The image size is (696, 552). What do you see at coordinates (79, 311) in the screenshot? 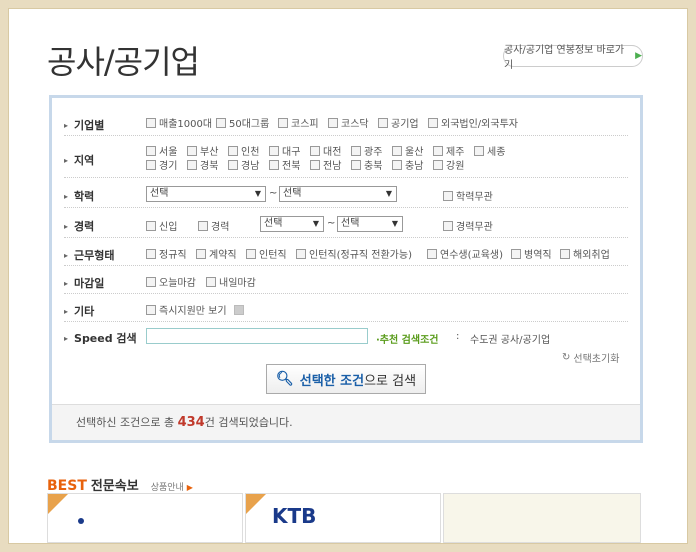
I see `filter-label-etc: 기타` at bounding box center [79, 311].